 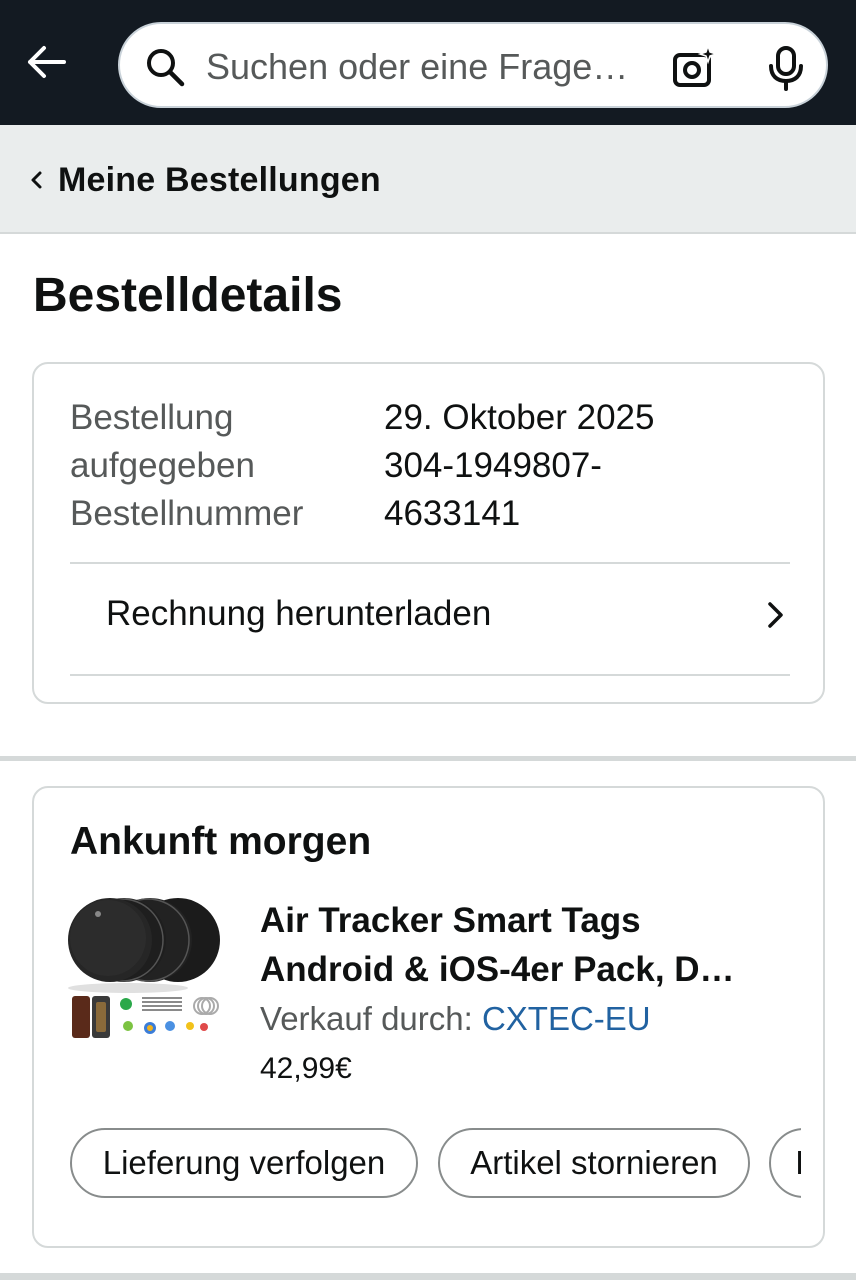 What do you see at coordinates (435, 1165) in the screenshot?
I see `order-actions-row: Lieferung verfolgen Artikel stornieren I` at bounding box center [435, 1165].